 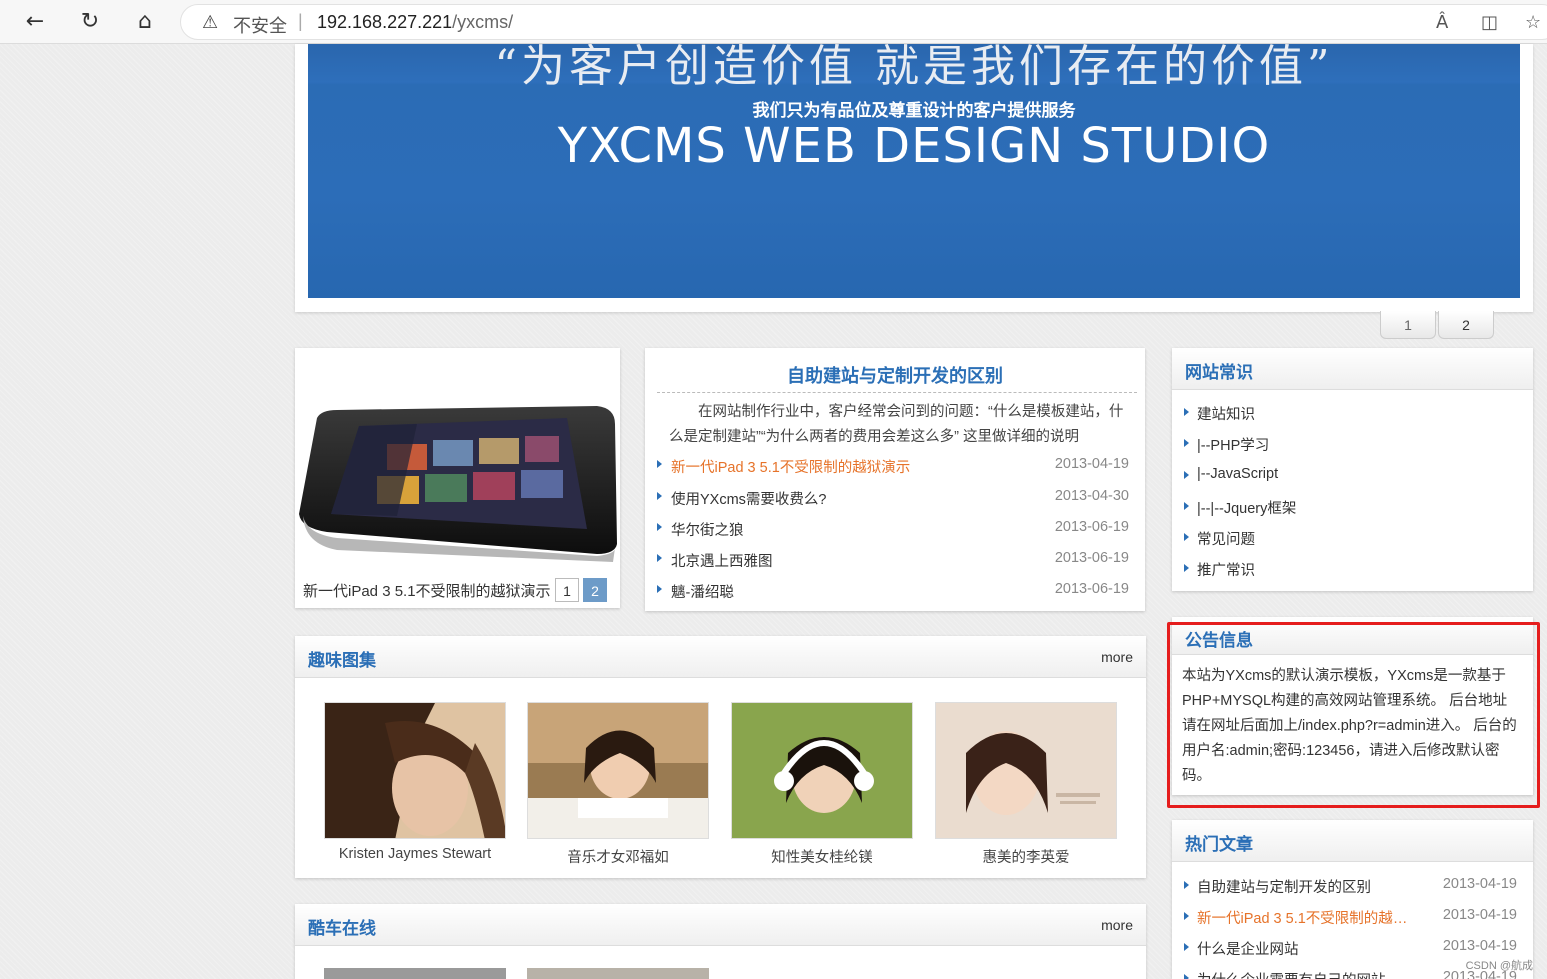 What do you see at coordinates (1352, 369) in the screenshot?
I see `panel-header: 网站常识` at bounding box center [1352, 369].